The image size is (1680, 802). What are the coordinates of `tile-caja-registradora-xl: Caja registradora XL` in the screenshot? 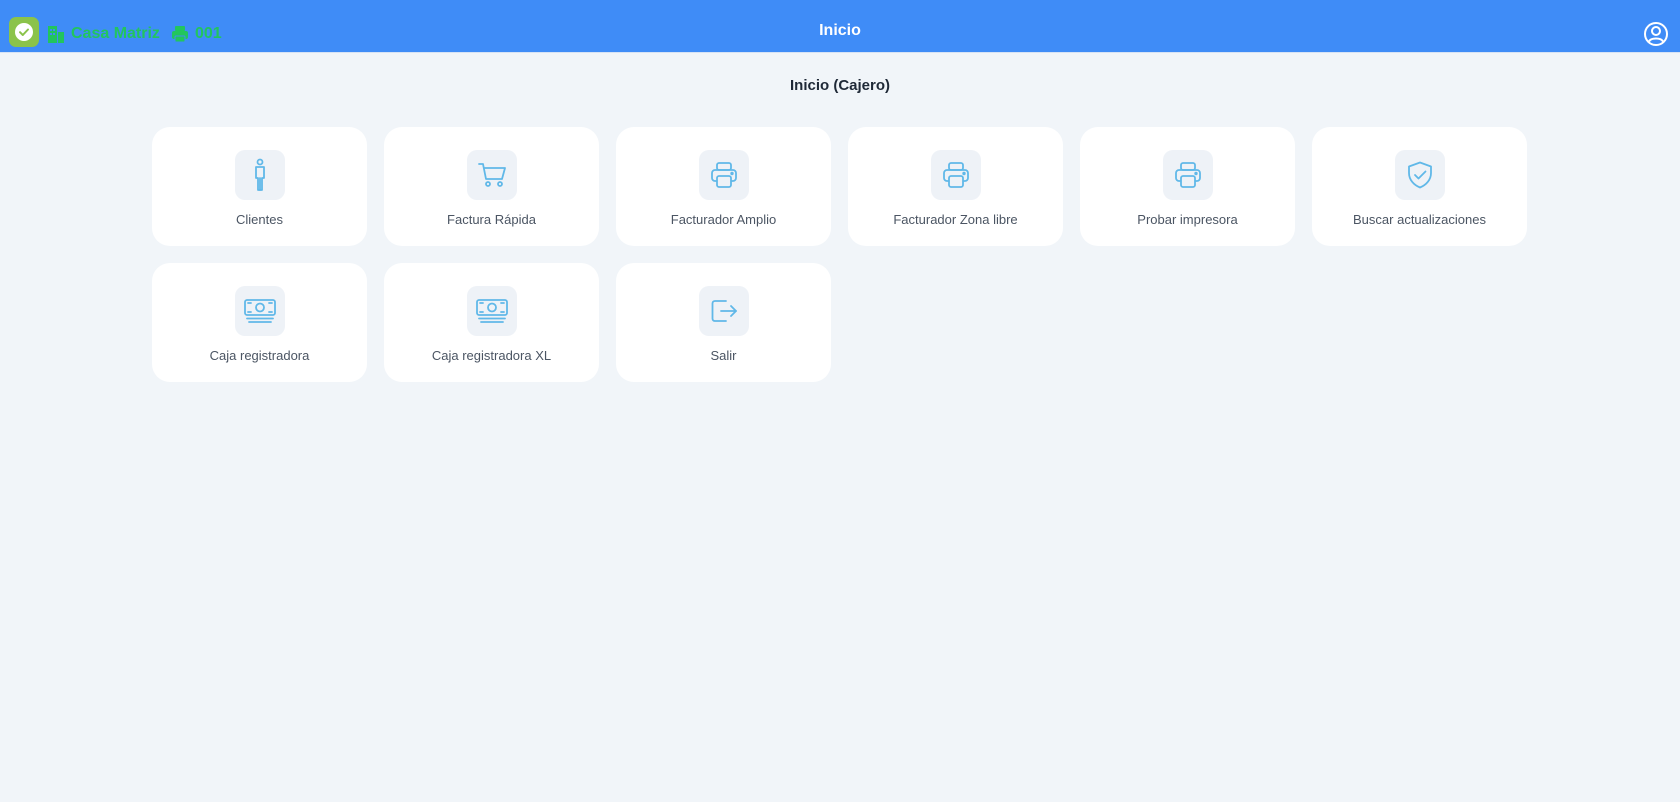 It's located at (491, 322).